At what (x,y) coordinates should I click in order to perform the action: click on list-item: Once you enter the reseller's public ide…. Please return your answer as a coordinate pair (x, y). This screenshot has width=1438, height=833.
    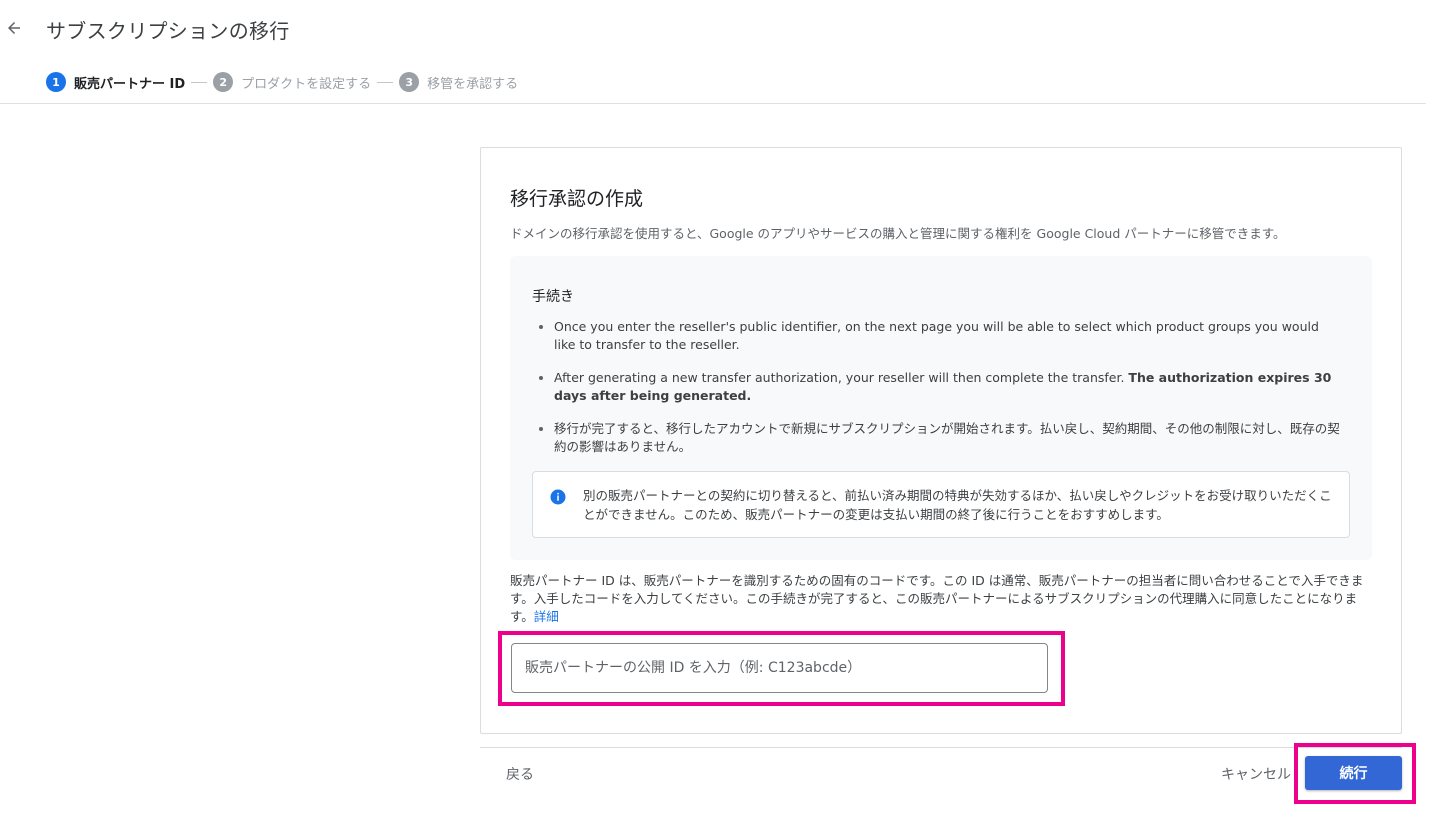
    Looking at the image, I should click on (937, 336).